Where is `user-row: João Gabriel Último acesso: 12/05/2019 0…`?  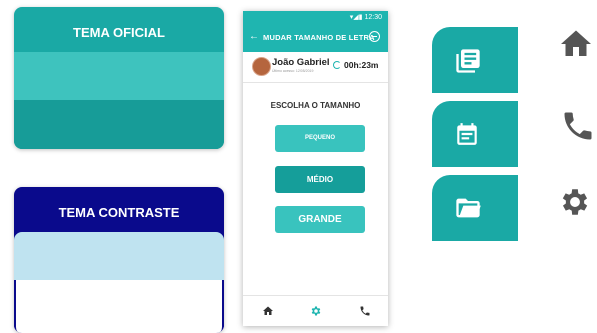
user-row: João Gabriel Último acesso: 12/05/2019 0… is located at coordinates (315, 67).